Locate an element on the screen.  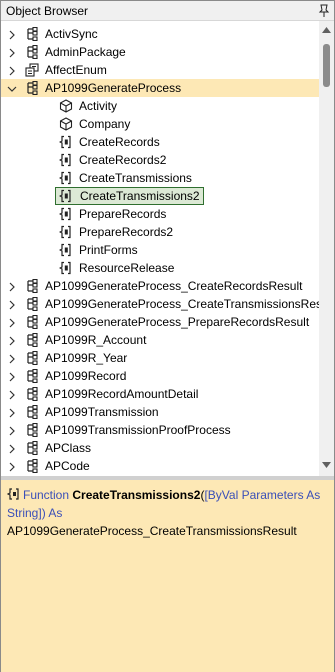
tree-node: AP1099Transmission is located at coordinates (167, 412).